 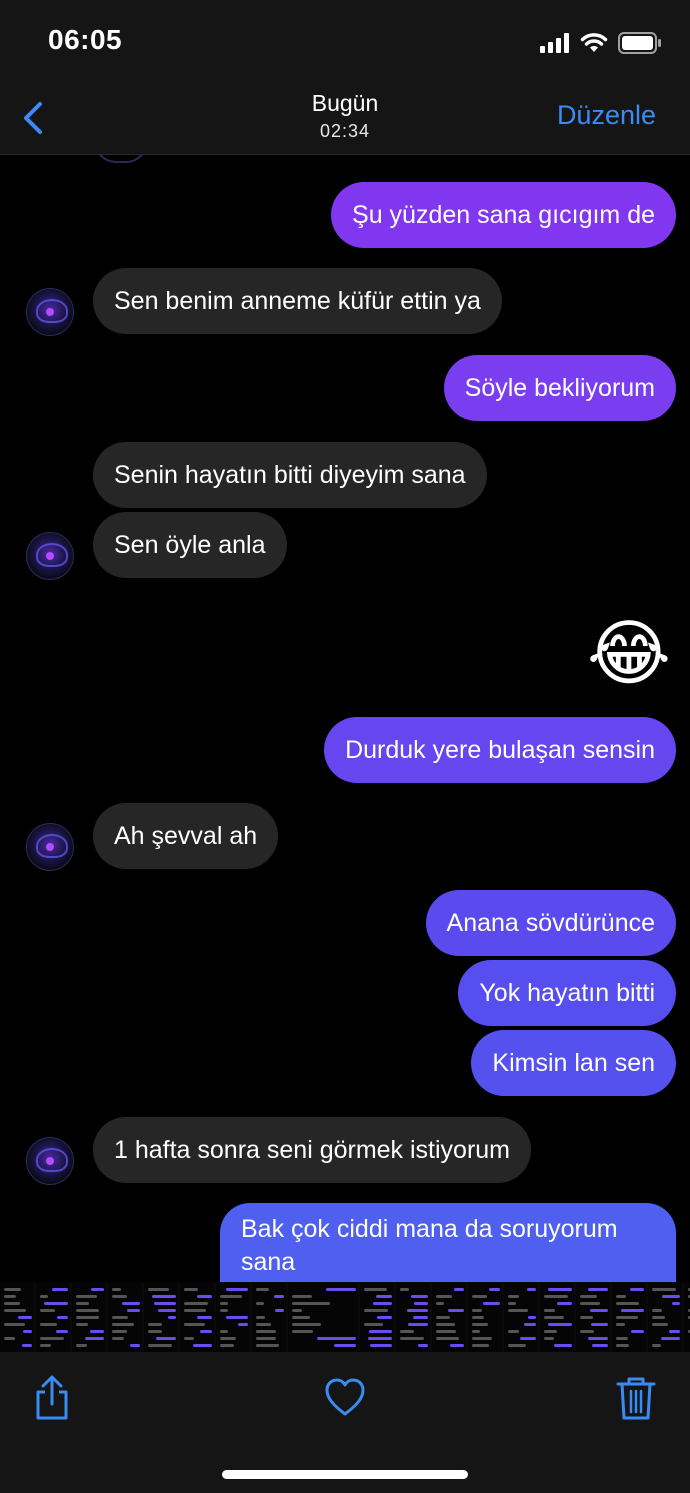 What do you see at coordinates (345, 1398) in the screenshot?
I see `heart-icon` at bounding box center [345, 1398].